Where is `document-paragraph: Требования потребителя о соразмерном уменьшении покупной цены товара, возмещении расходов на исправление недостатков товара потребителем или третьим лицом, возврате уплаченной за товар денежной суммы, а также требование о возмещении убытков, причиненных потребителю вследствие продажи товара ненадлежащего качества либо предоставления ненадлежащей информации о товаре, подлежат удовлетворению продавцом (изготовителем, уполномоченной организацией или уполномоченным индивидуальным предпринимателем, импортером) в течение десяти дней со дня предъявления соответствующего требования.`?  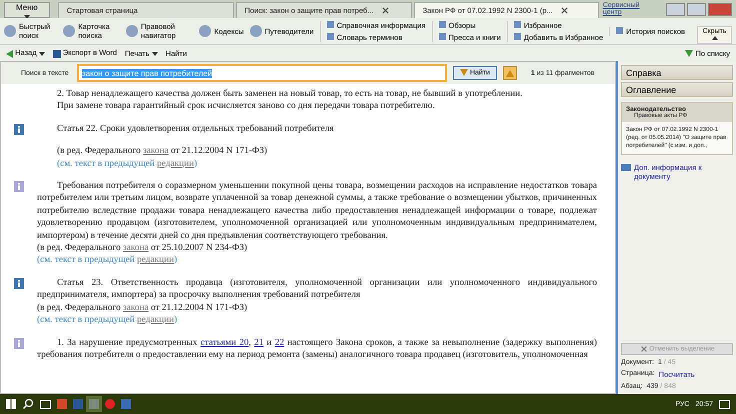 document-paragraph: Требования потребителя о соразмерном уменьшении покупной цены товара, возмещении расходов на исправление недостатков товара потребителем или третьим лицом, возврате уплаченной за товар денежной суммы, а также требование о возмещении убытков, причиненных потребителю вследствие продажи товара ненадлежащего качества либо предоставления ненадлежащей информации о товаре, подлежат удовлетворению продавцом (изготовителем, уполномоченной организацией или уполномоченным индивидуальным предпринимателем, импортером) в течение десяти дней со дня предъявления соответствующего требования. is located at coordinates (317, 211).